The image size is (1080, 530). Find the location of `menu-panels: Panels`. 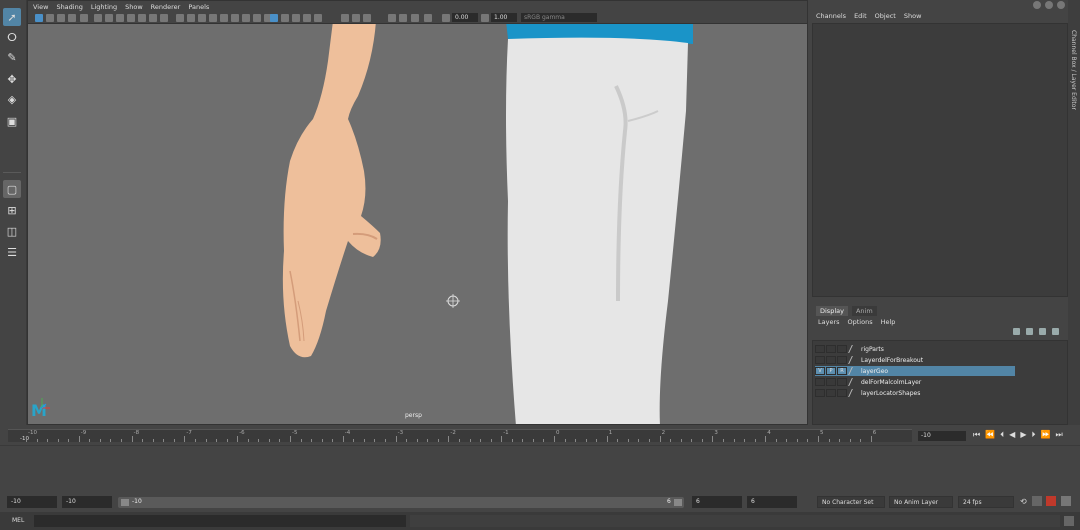

menu-panels: Panels is located at coordinates (198, 7).